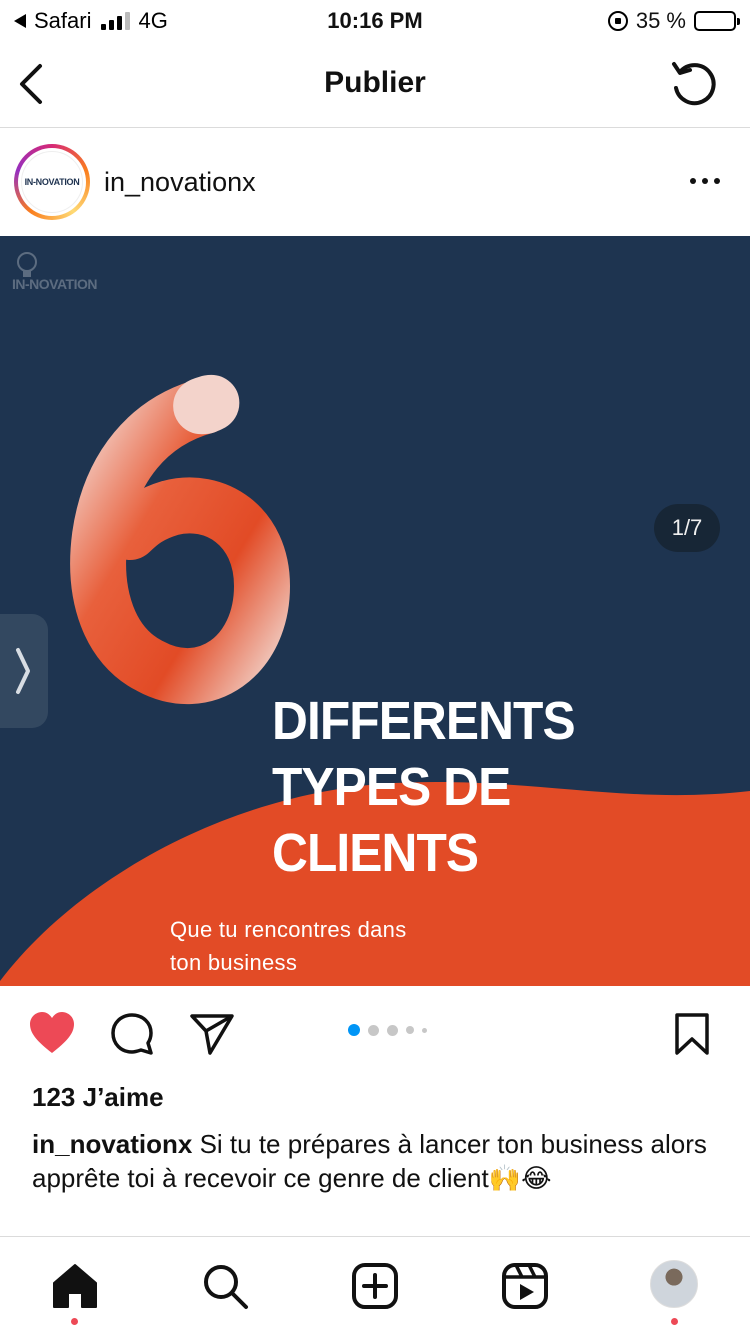 The image size is (750, 1334). I want to click on app-header: Publier, so click(375, 86).